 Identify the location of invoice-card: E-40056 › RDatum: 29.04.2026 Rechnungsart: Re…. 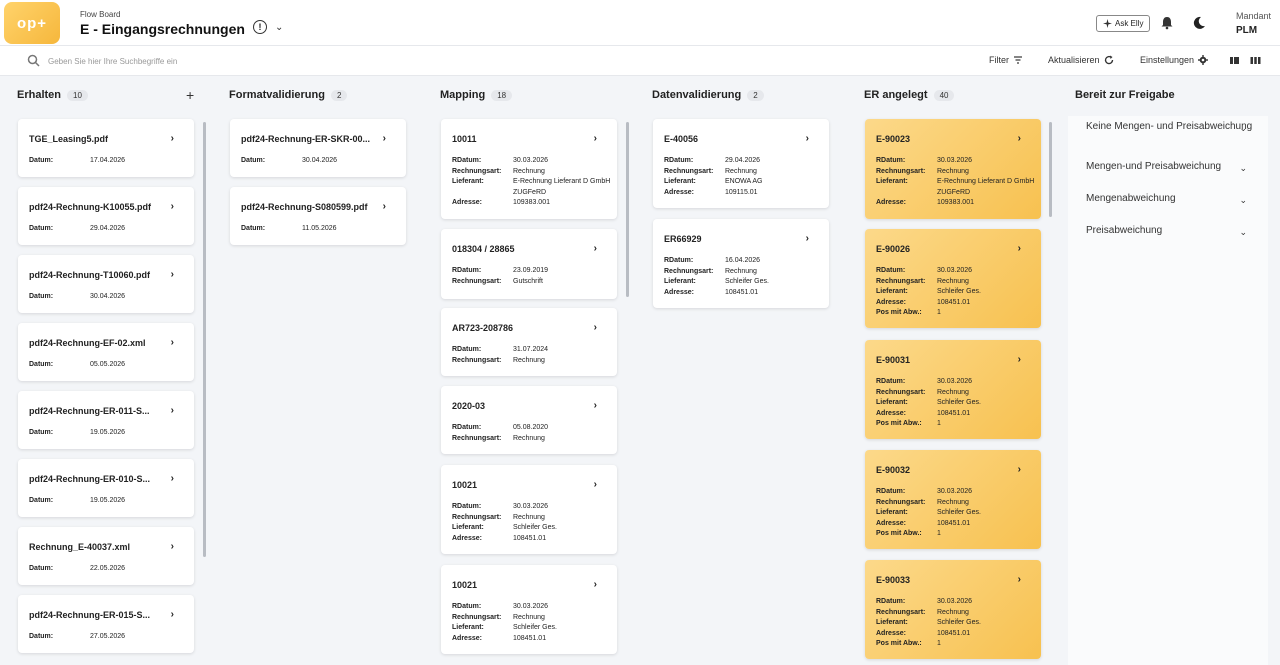
(741, 163).